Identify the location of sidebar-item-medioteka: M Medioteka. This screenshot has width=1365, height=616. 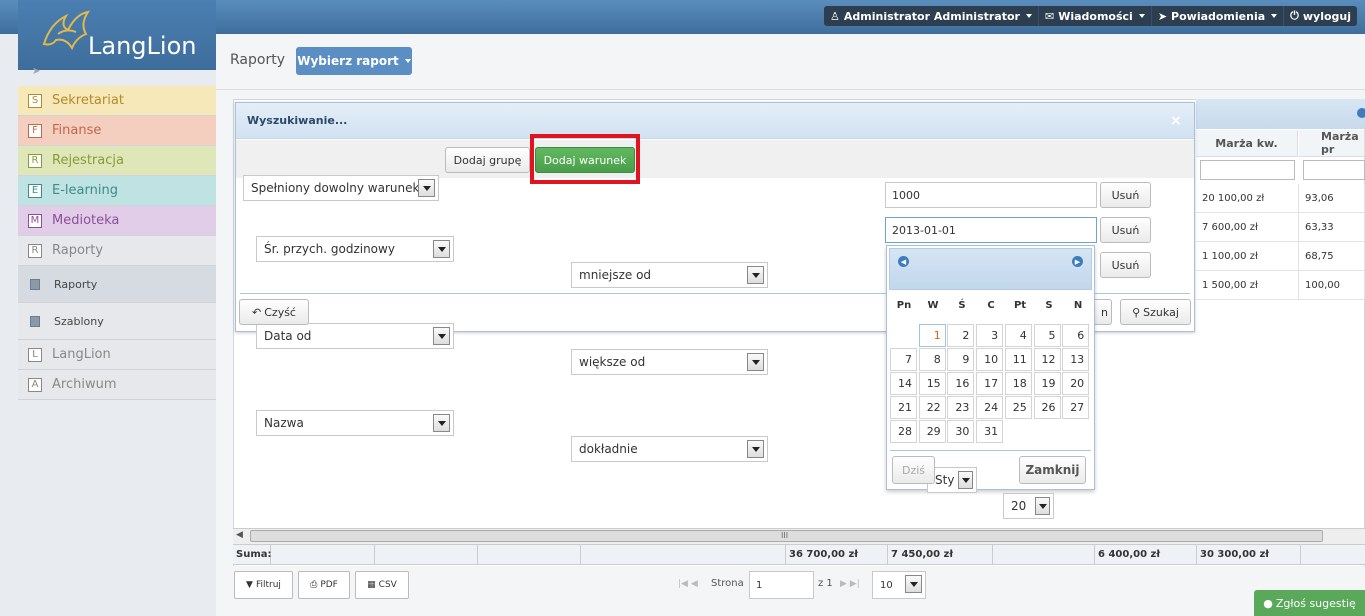
(117, 221).